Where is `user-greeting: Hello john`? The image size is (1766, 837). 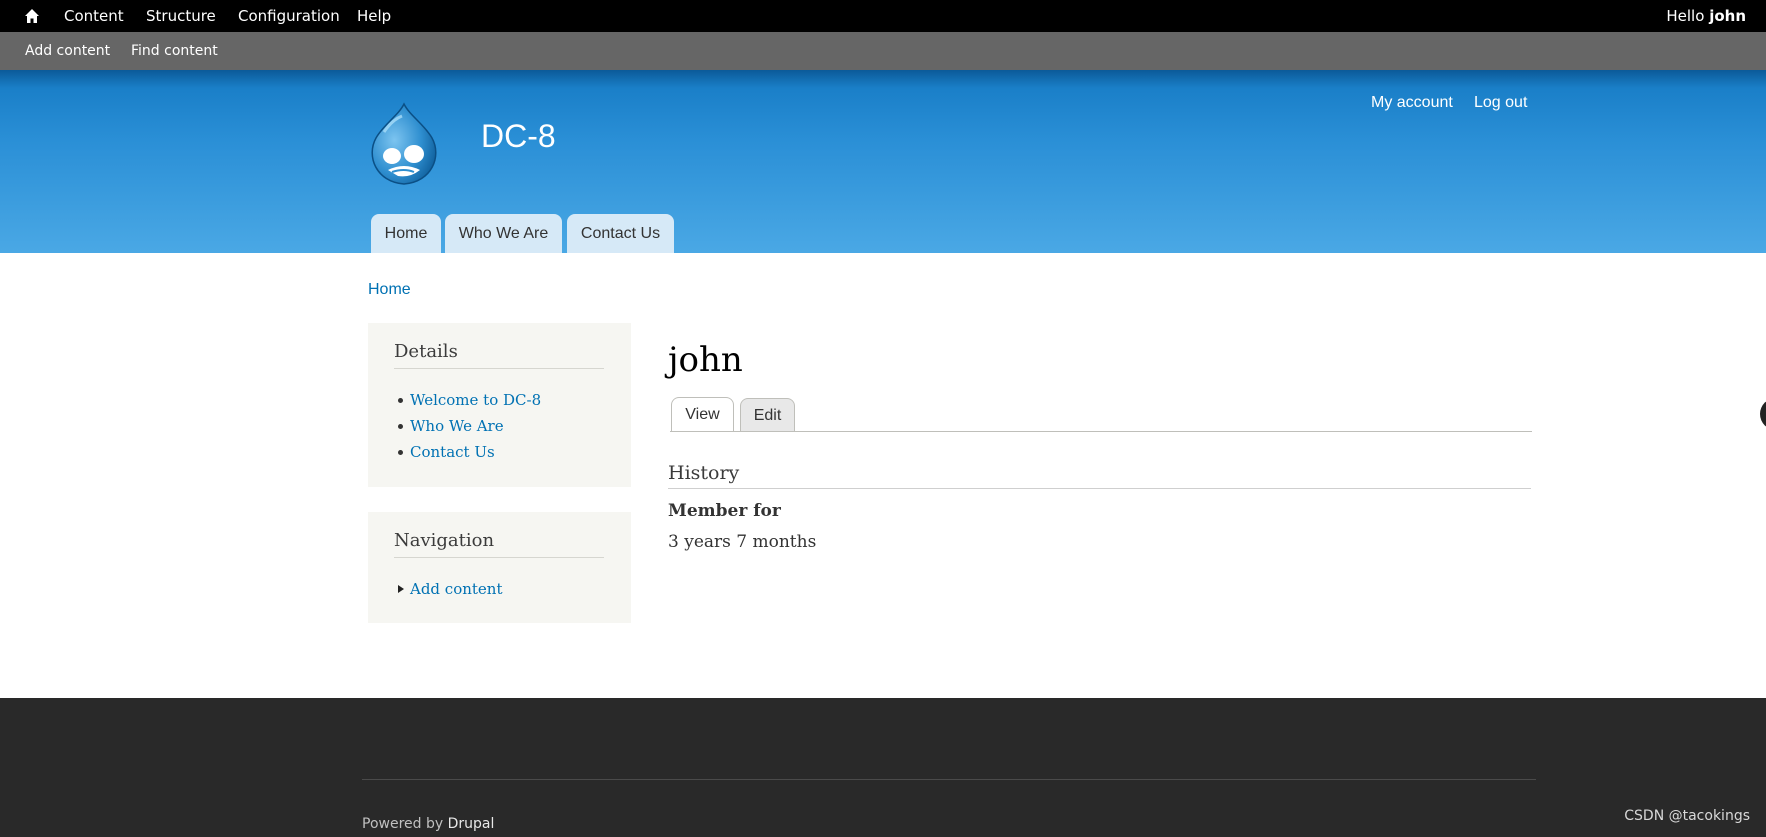 user-greeting: Hello john is located at coordinates (1706, 16).